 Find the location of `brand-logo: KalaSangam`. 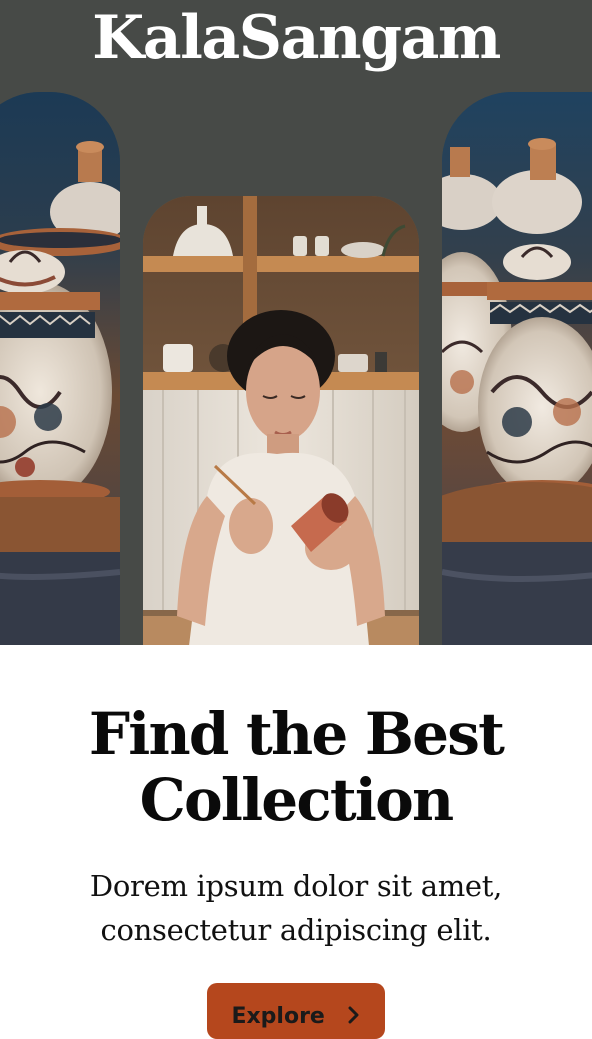

brand-logo: KalaSangam is located at coordinates (296, 38).